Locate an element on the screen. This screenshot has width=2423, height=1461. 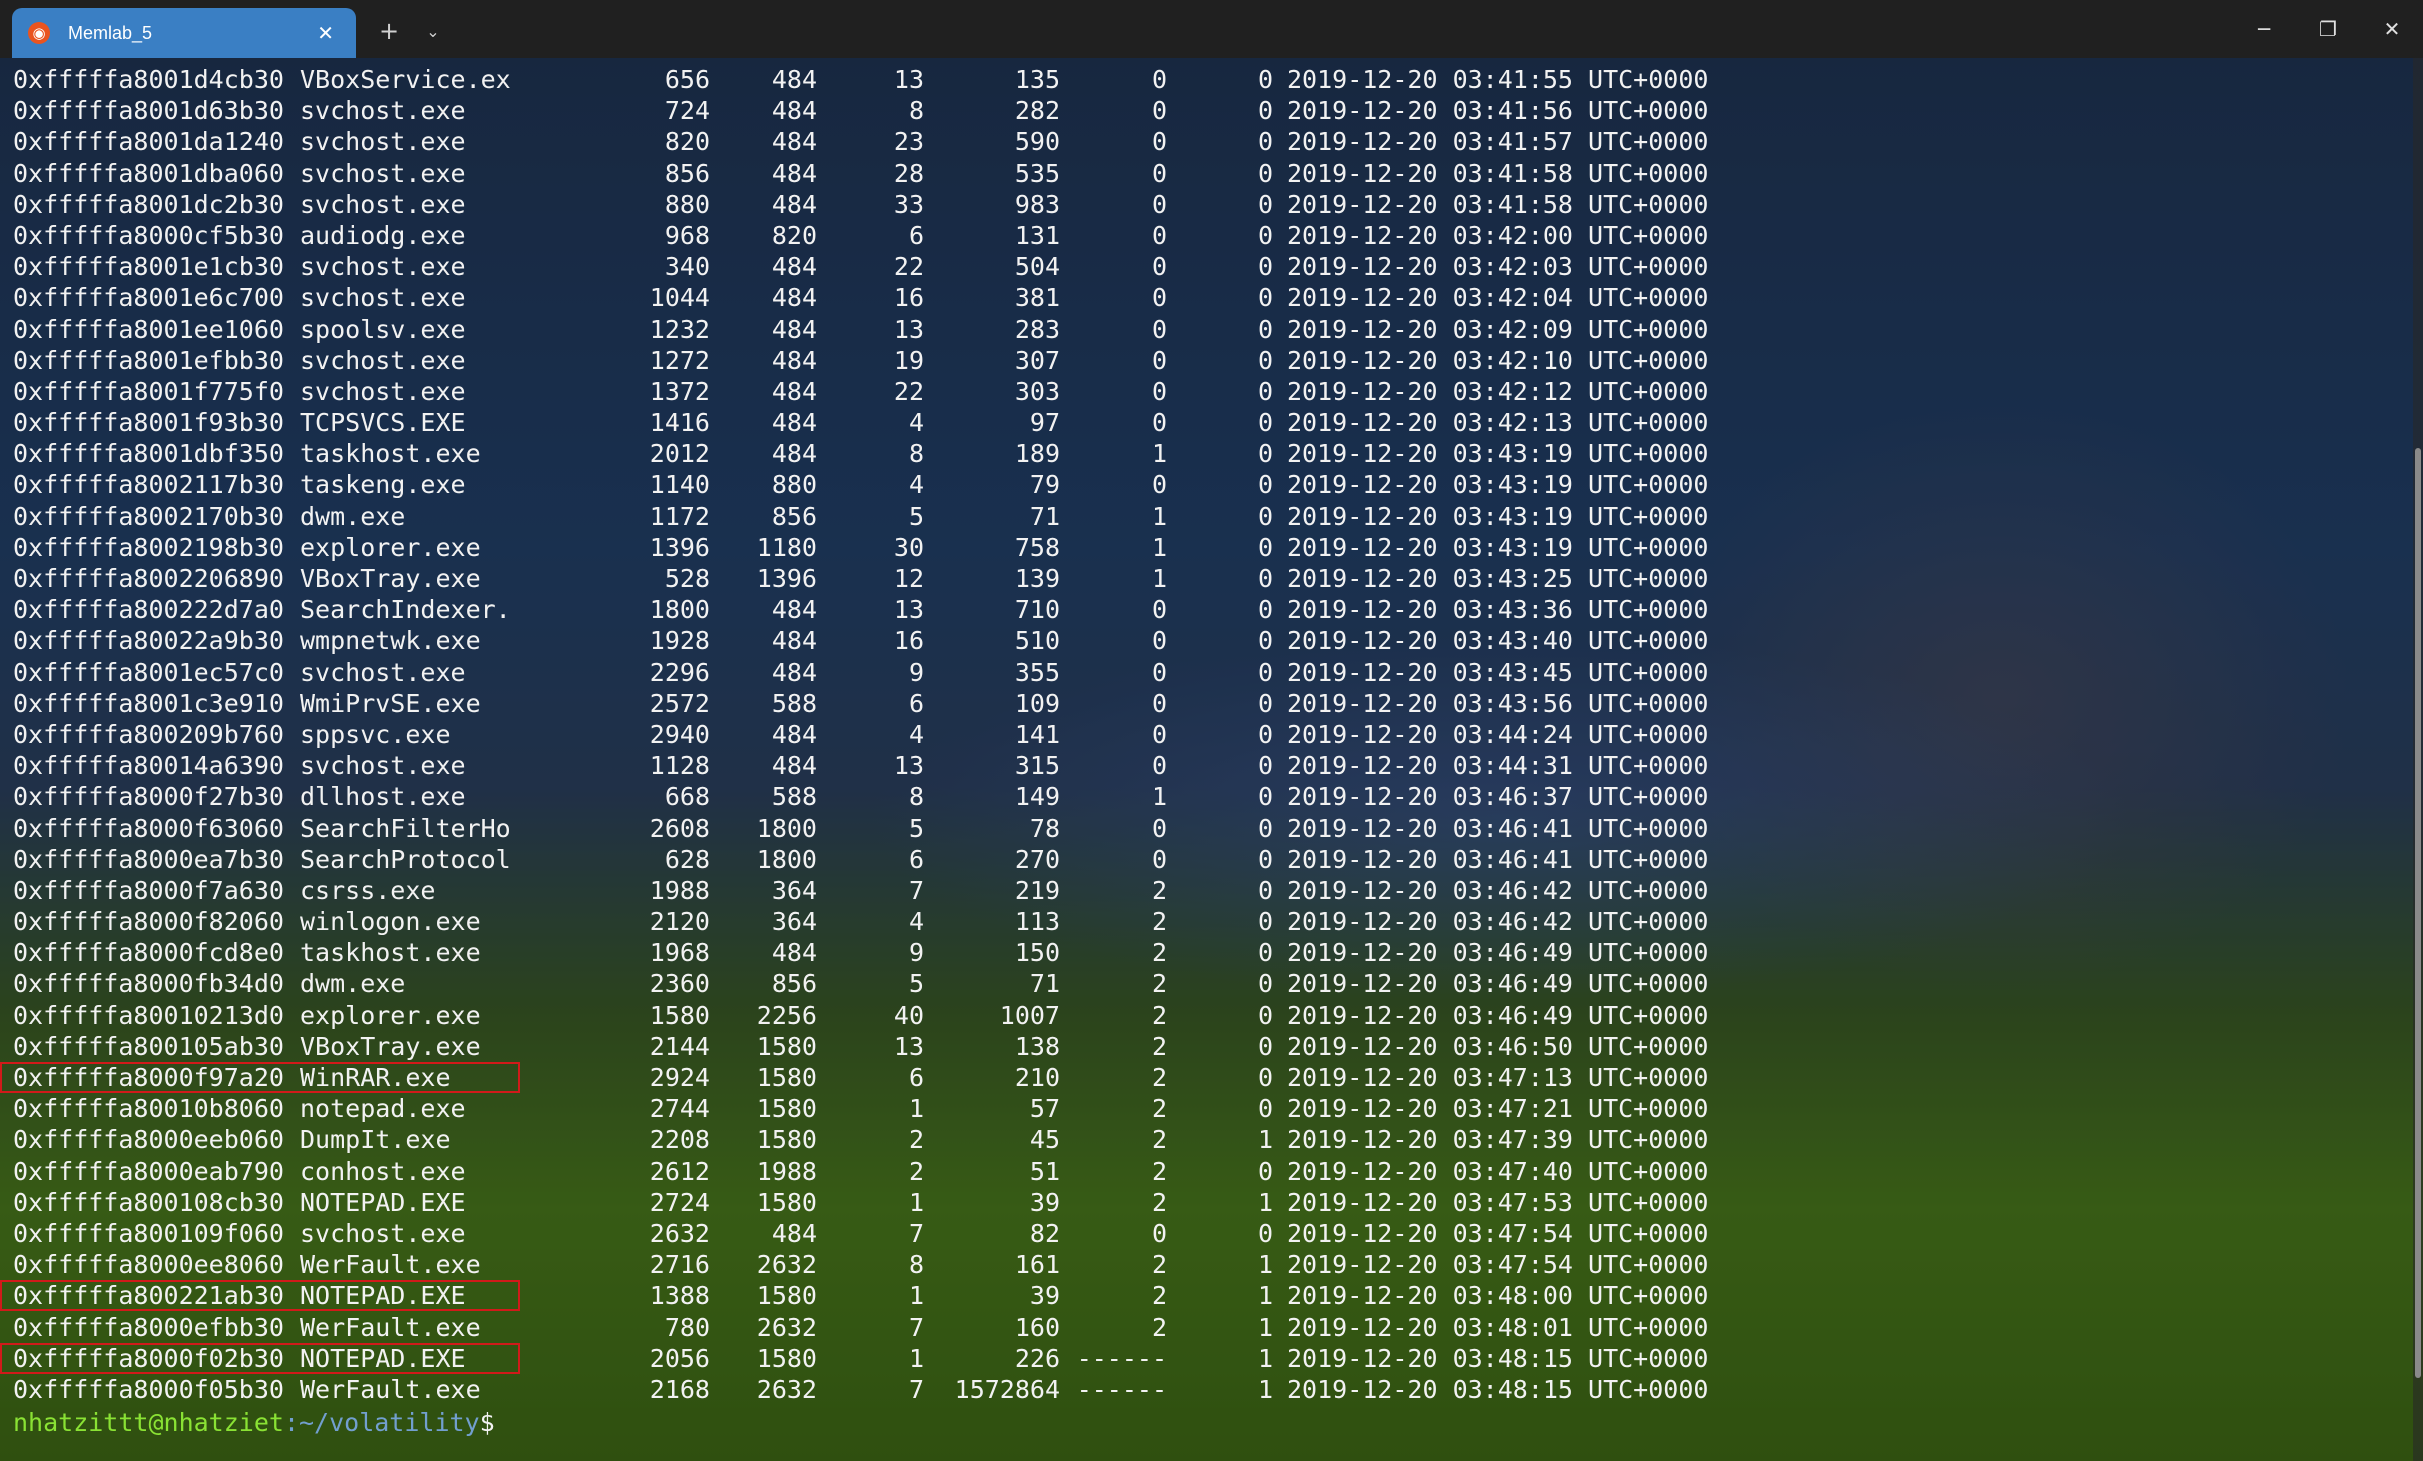
tab-close-icon: ✕ is located at coordinates (325, 33).